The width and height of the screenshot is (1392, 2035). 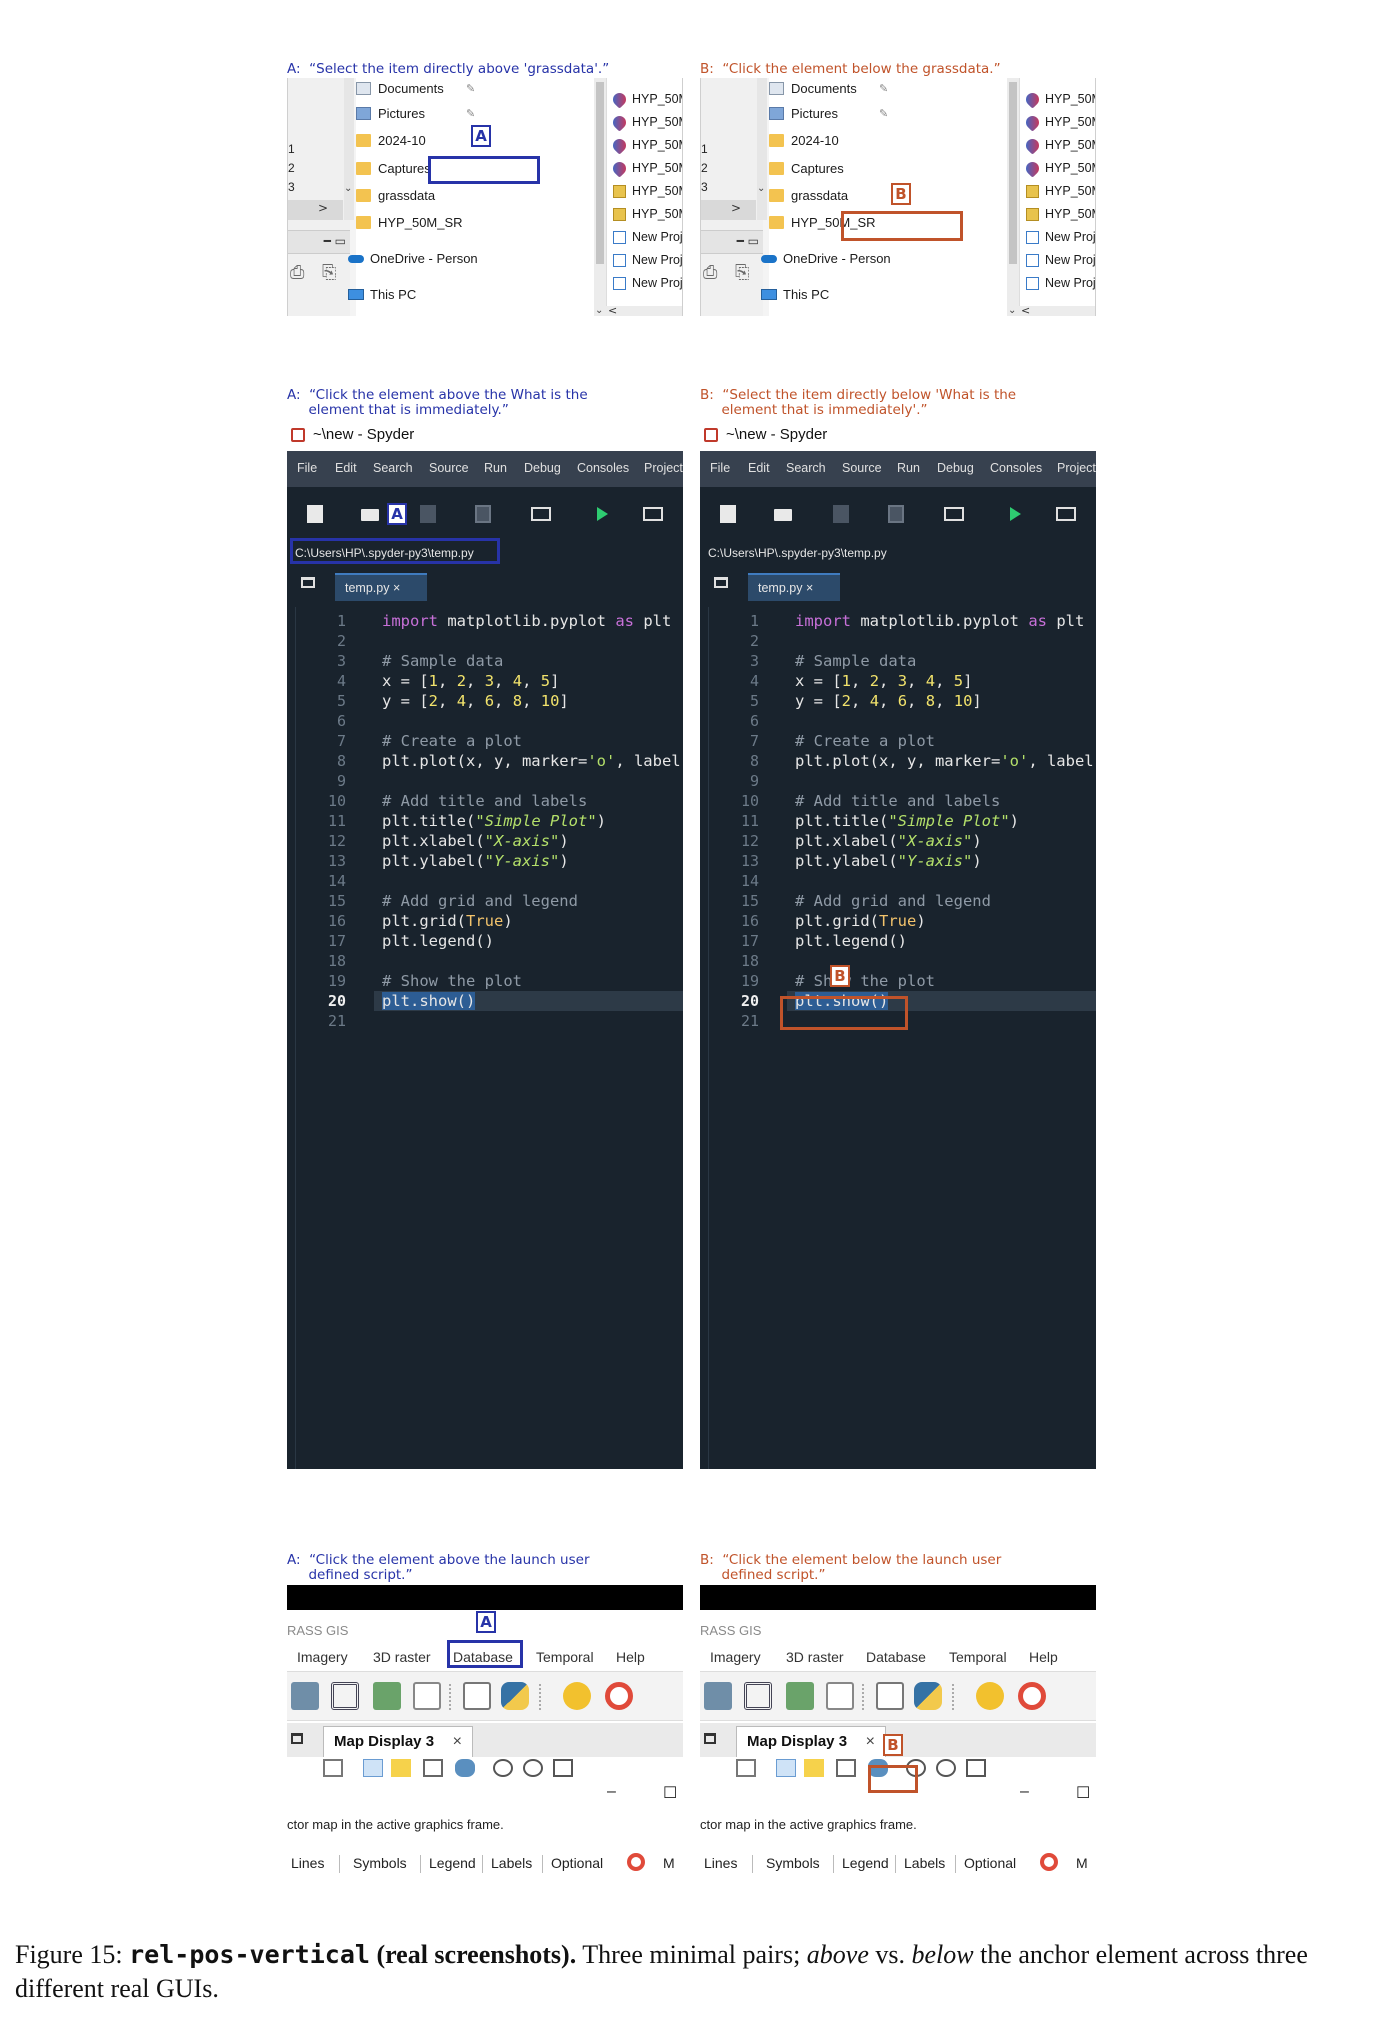 I want to click on window-icon, so click(x=297, y=1738).